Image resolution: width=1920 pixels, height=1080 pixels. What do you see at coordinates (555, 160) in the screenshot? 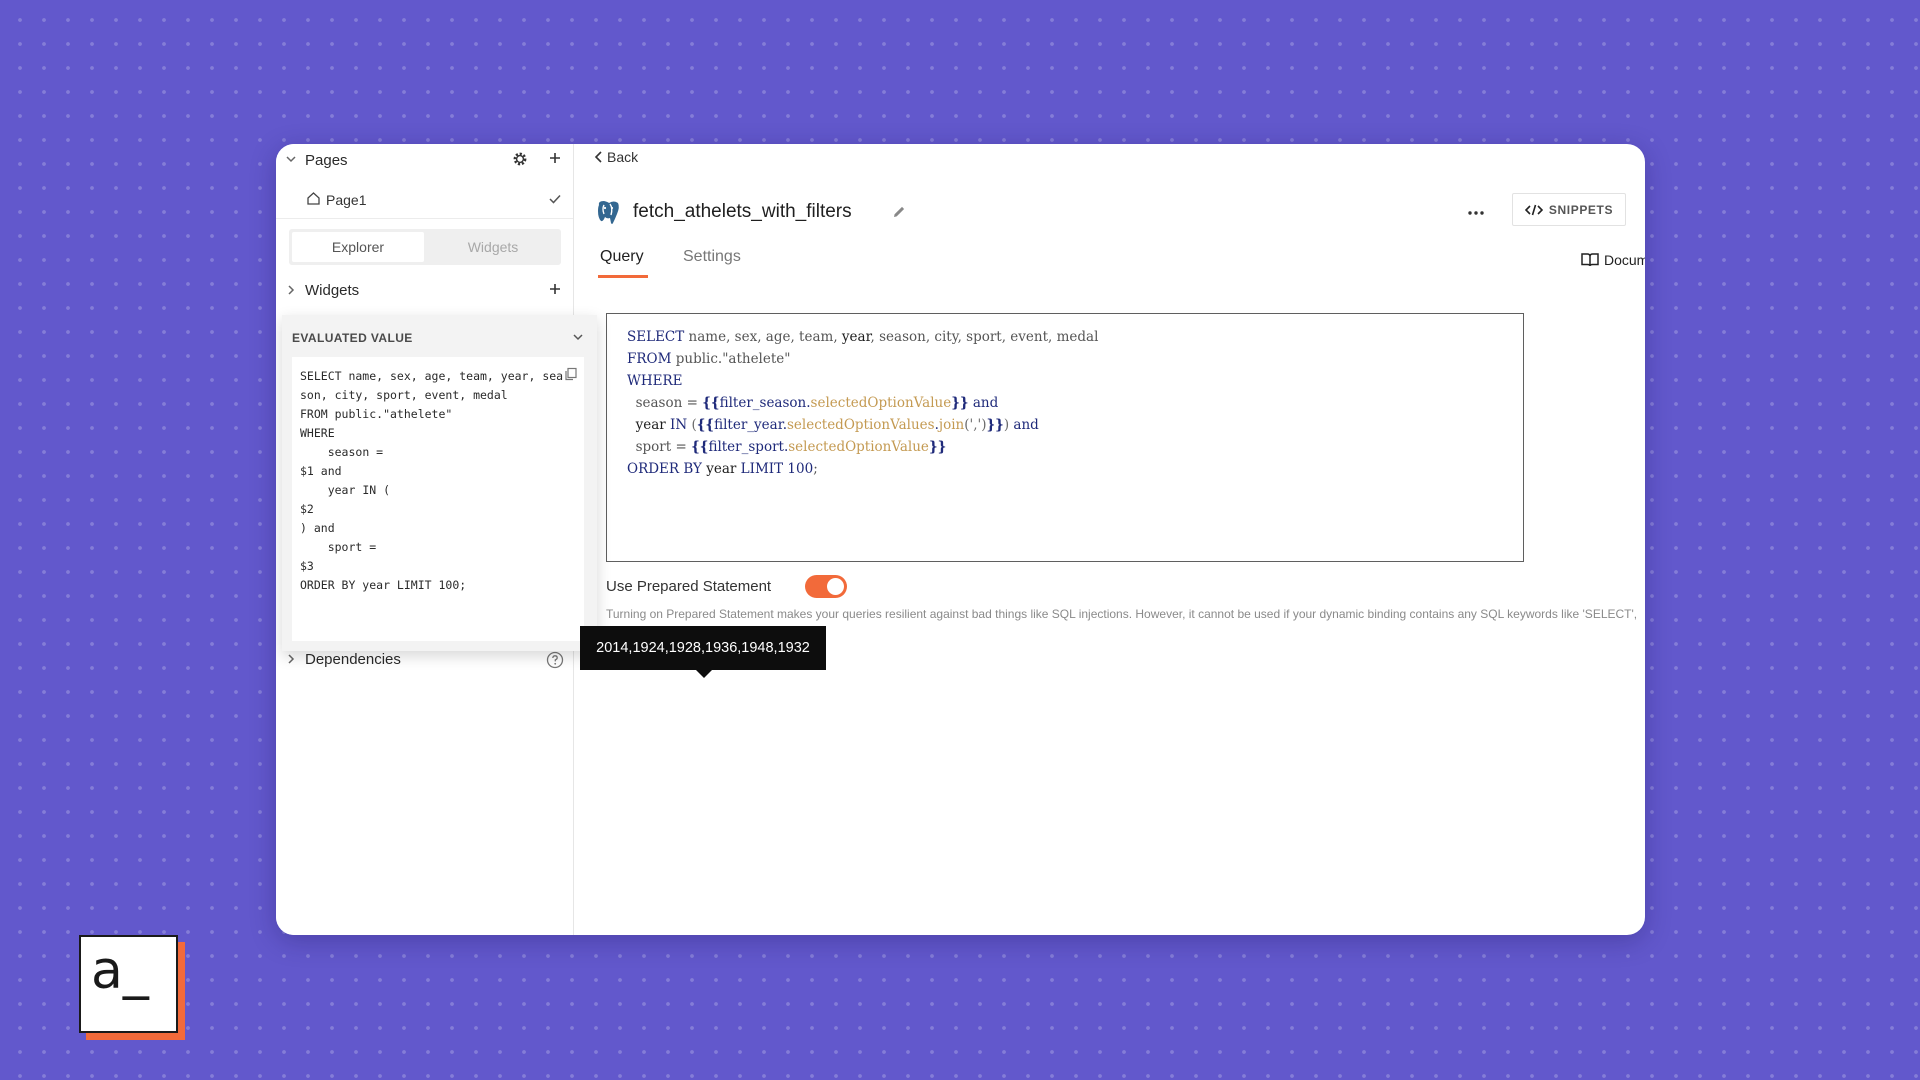
I see `add-page-icon` at bounding box center [555, 160].